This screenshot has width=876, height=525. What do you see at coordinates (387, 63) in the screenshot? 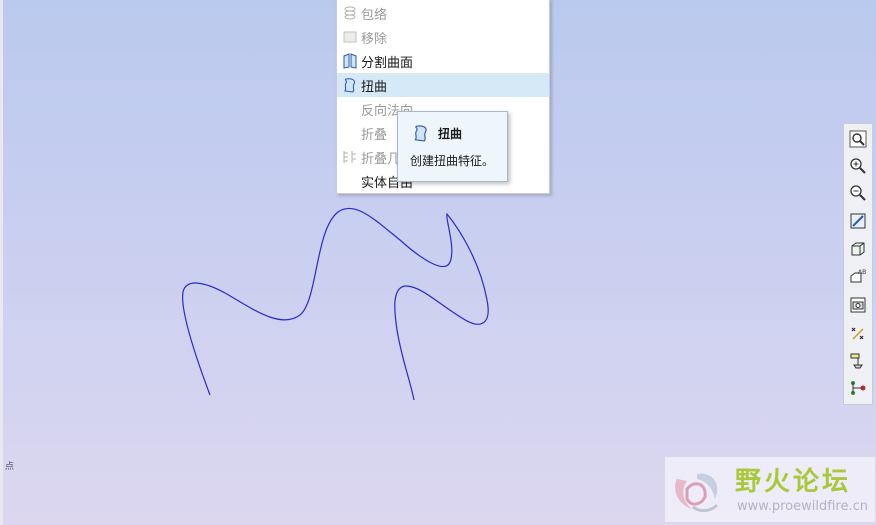
I see `menu-item-label: 分割曲面` at bounding box center [387, 63].